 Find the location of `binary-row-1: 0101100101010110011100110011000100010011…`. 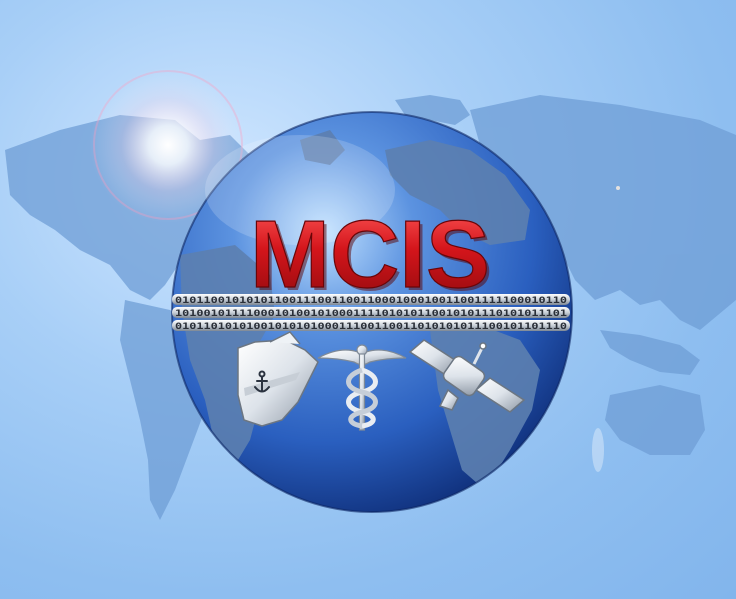

binary-row-1: 0101100101010110011100110011000100010011… is located at coordinates (371, 301).